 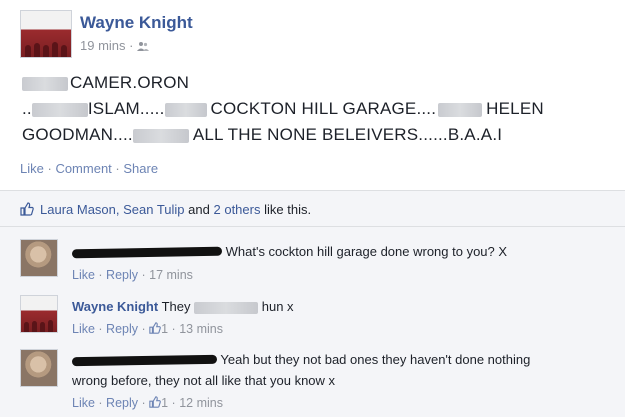 I want to click on like-link: Like, so click(x=32, y=168).